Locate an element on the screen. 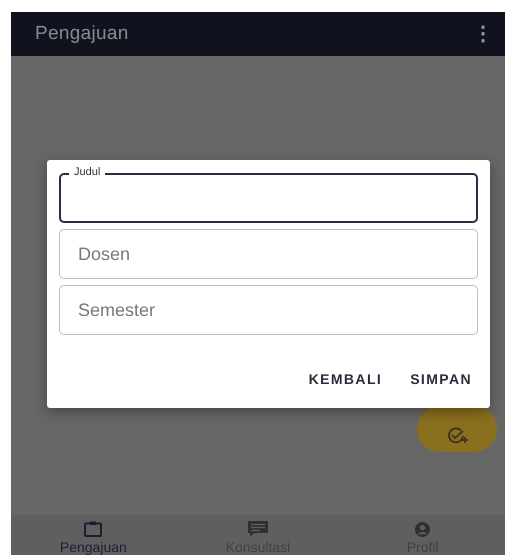 Image resolution: width=515 pixels, height=555 pixels. clipboard-icon is located at coordinates (93, 529).